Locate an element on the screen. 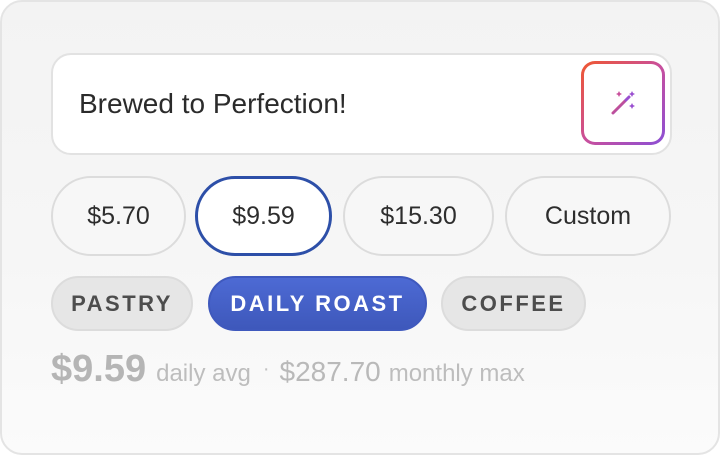 This screenshot has width=720, height=455. magic-wand-icon is located at coordinates (623, 103).